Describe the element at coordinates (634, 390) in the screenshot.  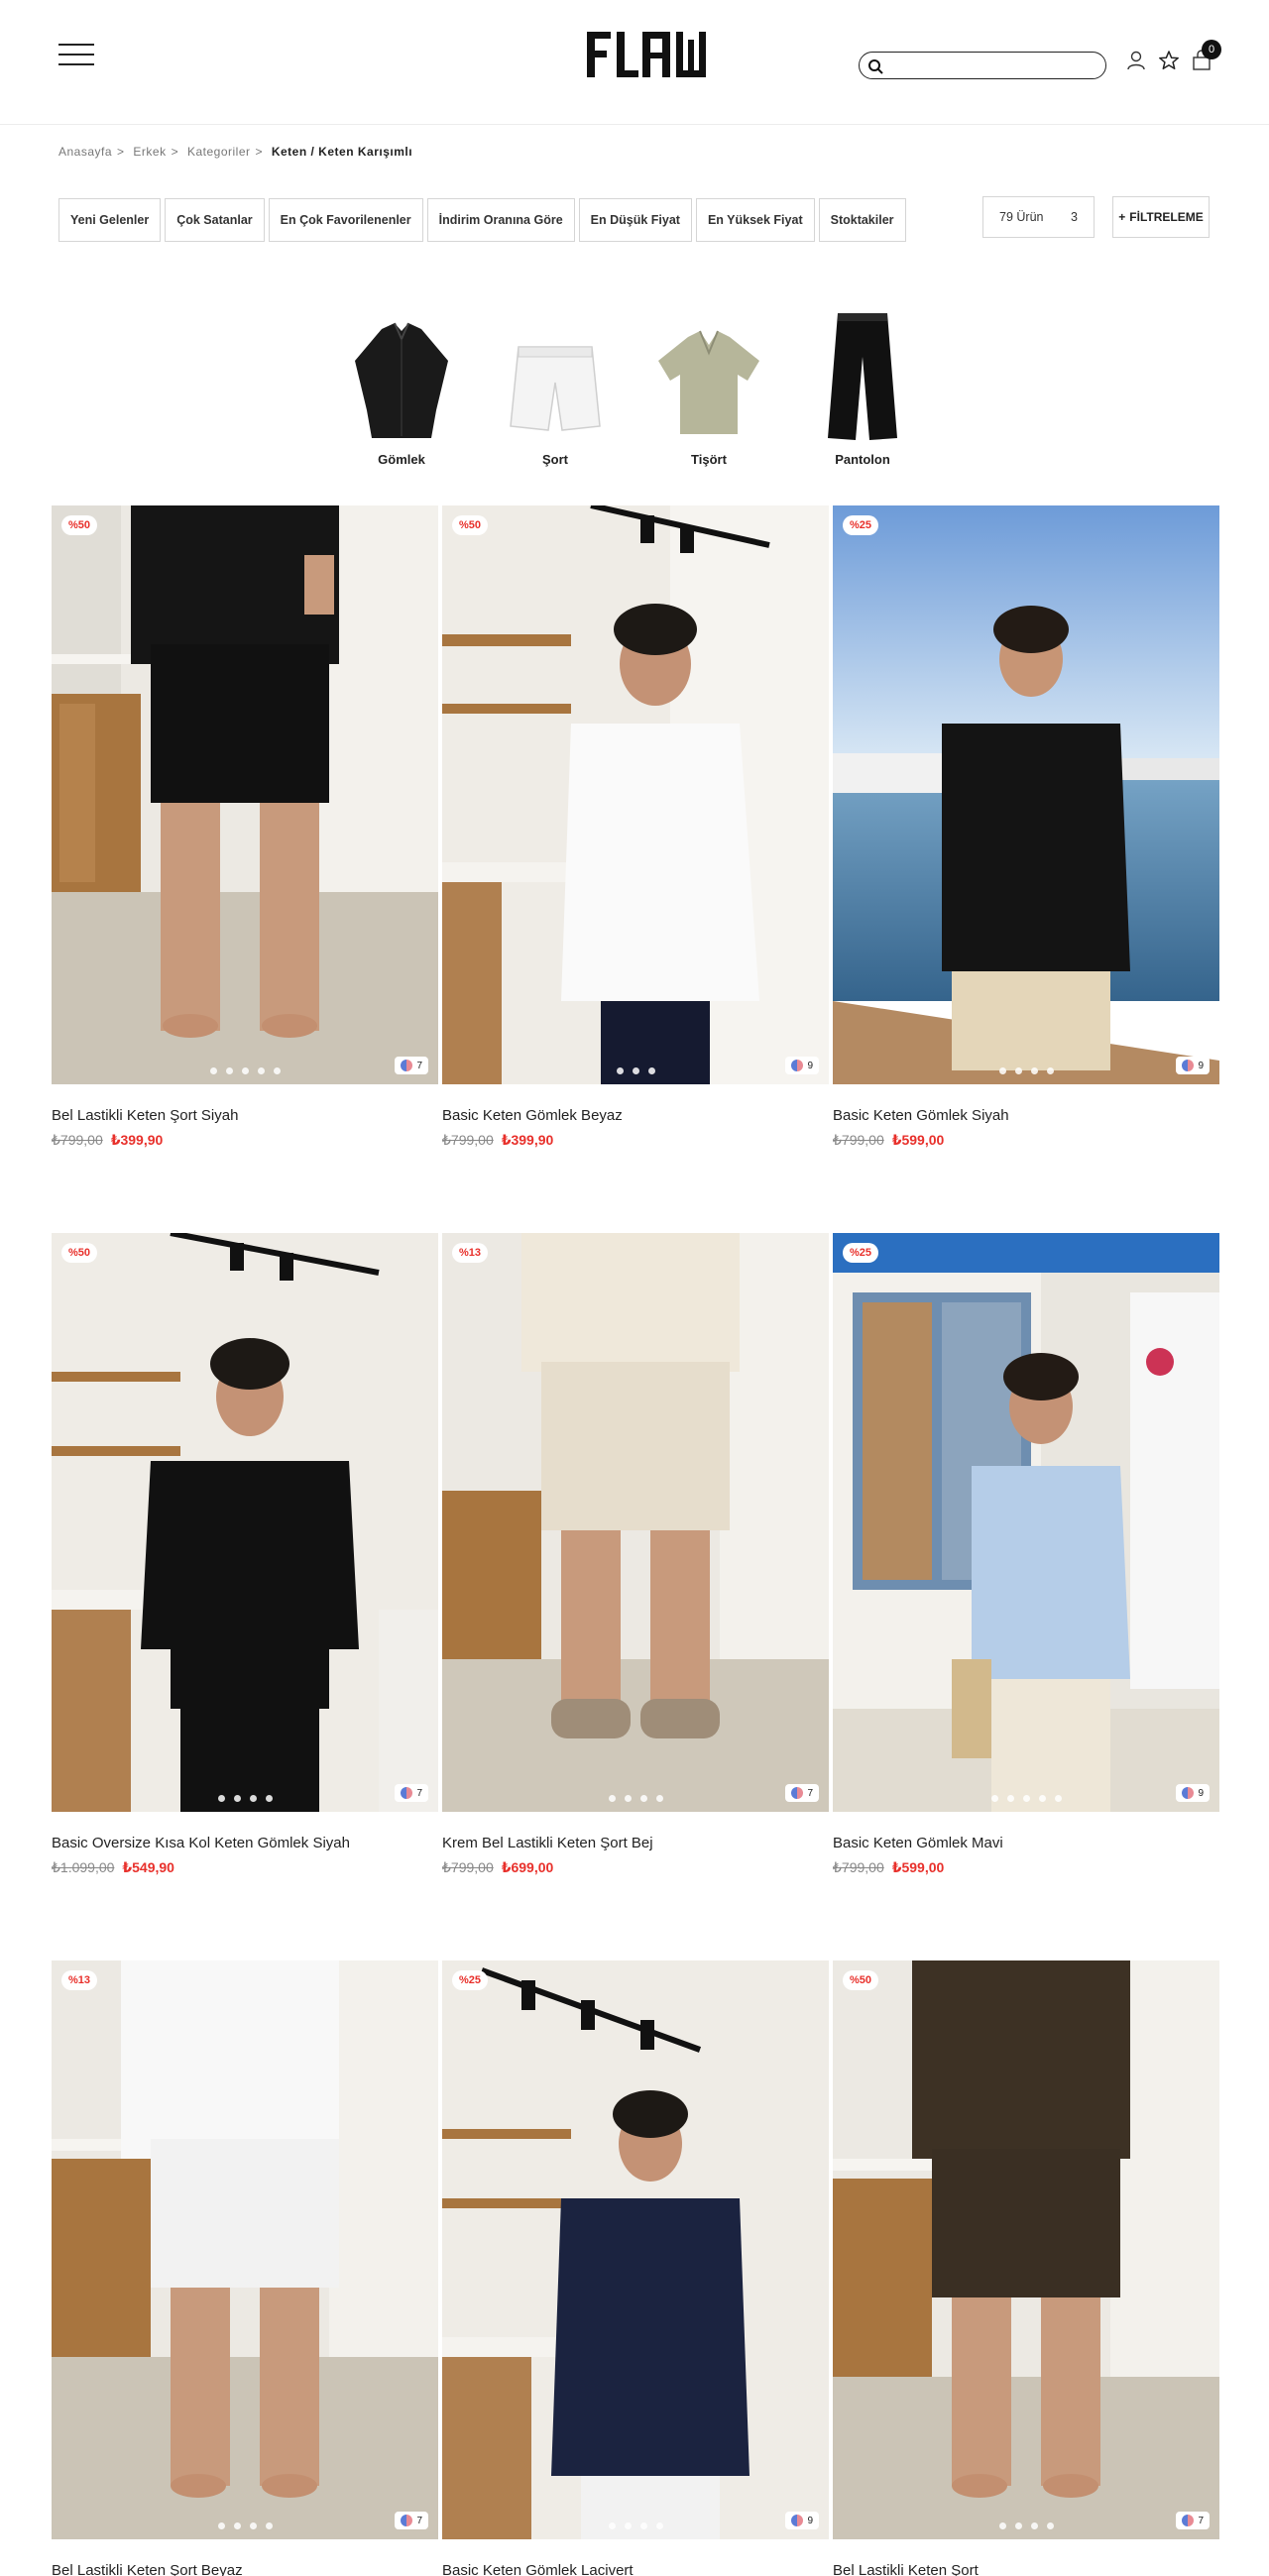
I see `category-carousel: Gömlek Şort Tişört Pantolon` at that location.